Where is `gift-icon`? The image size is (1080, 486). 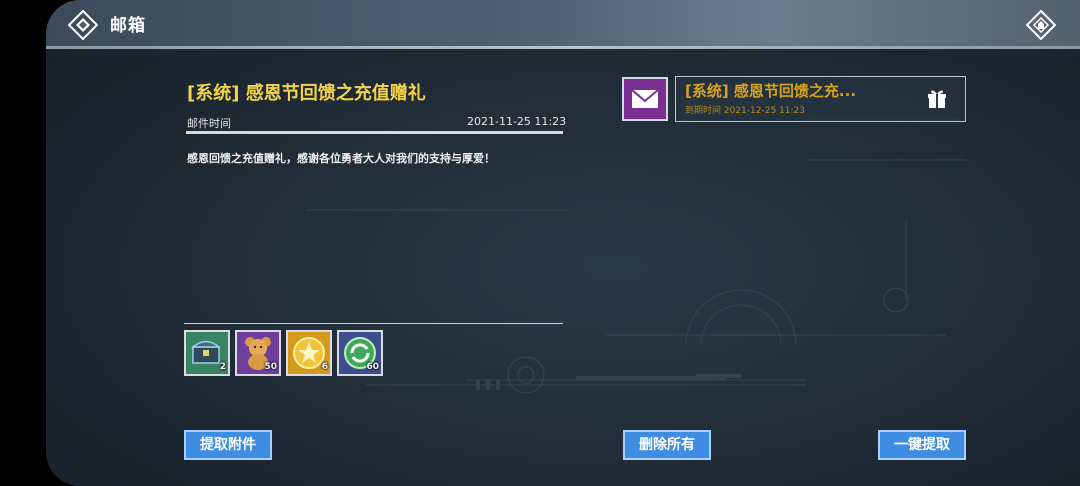 gift-icon is located at coordinates (937, 99).